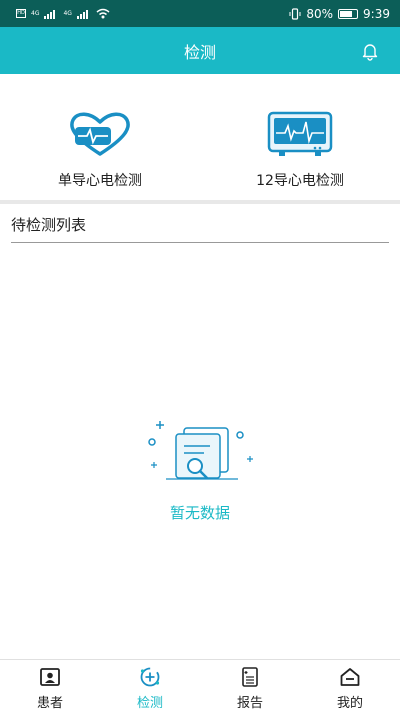  I want to click on home-icon, so click(350, 677).